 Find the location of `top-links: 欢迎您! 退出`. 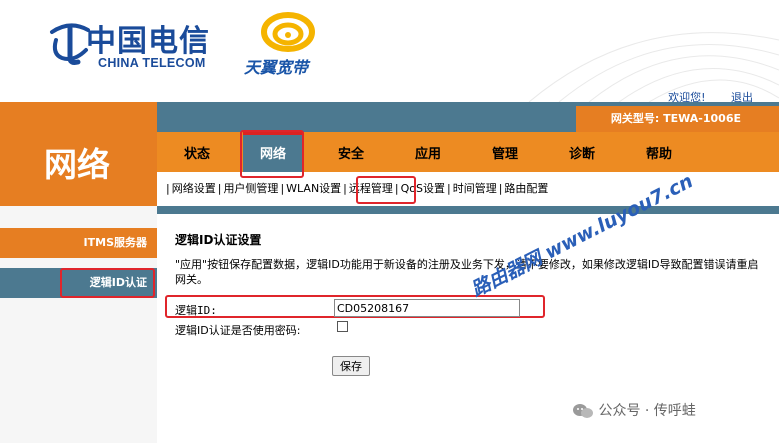

top-links: 欢迎您! 退出 is located at coordinates (699, 95).